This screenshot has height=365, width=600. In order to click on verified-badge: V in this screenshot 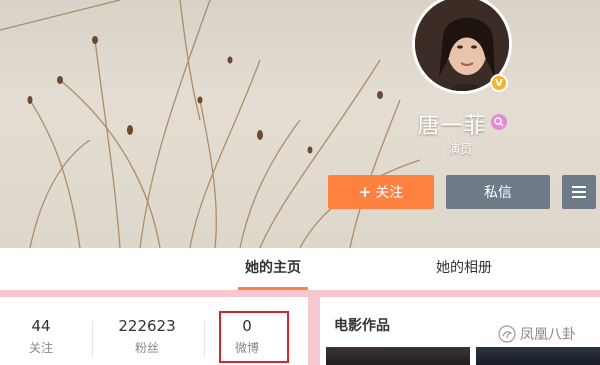, I will do `click(499, 83)`.